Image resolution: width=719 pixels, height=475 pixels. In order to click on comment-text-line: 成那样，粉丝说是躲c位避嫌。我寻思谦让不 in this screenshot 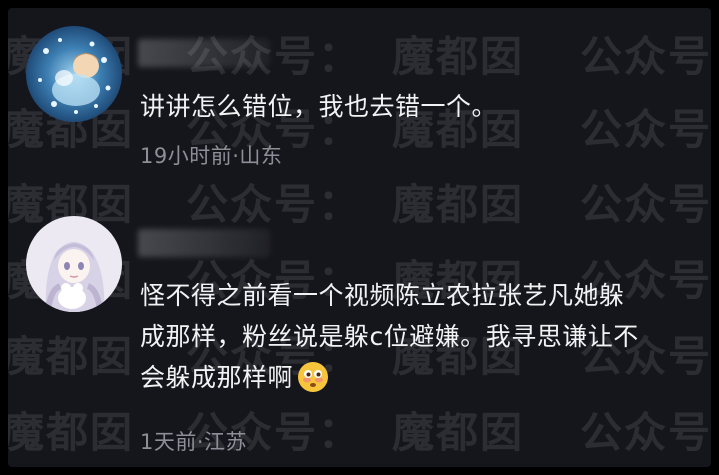, I will do `click(389, 336)`.